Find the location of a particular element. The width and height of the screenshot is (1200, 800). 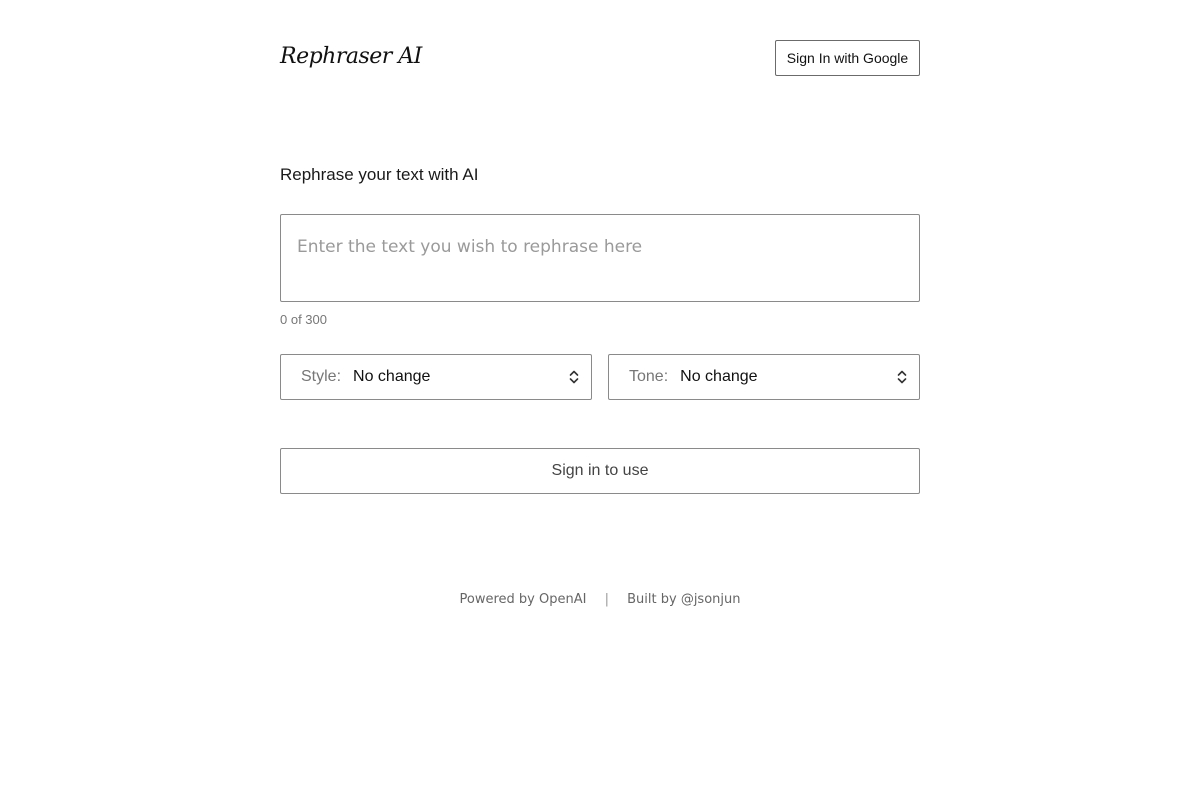

page-title: Rephrase your text with AI is located at coordinates (379, 174).